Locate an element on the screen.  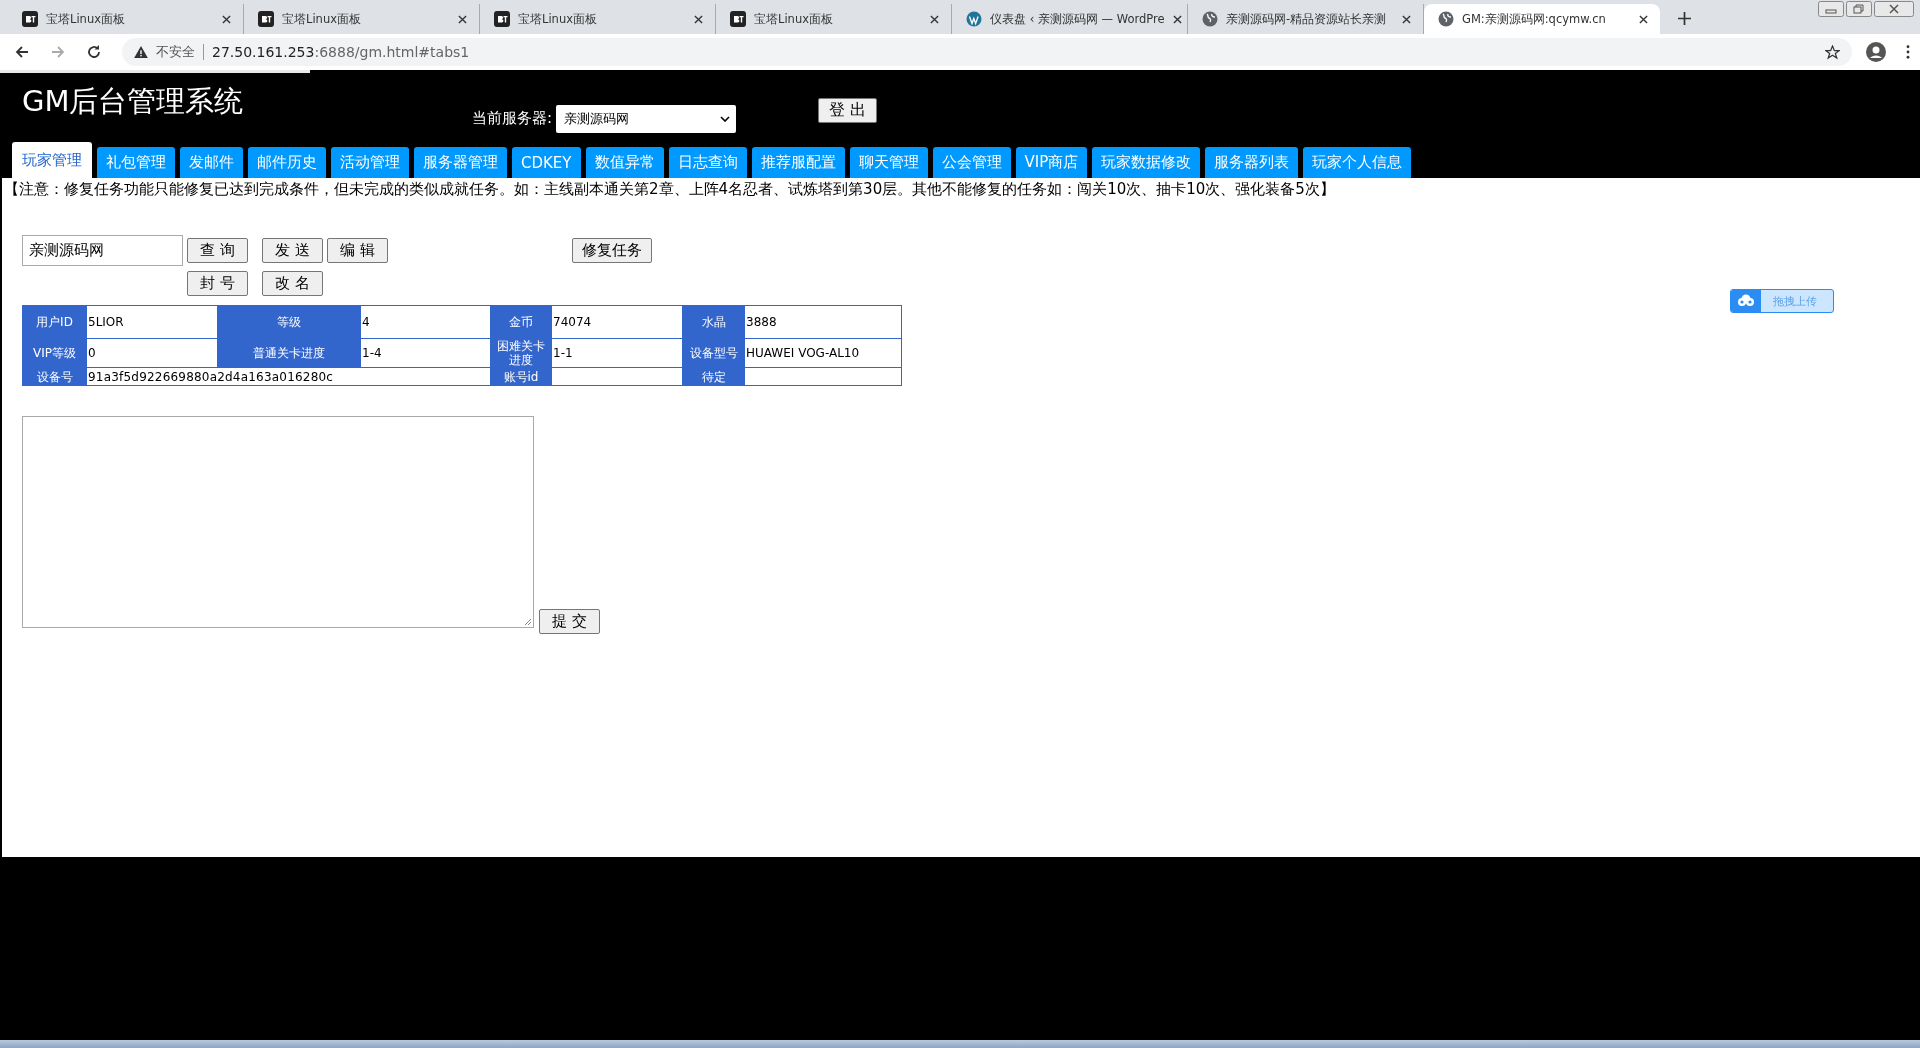
field-value-cell: HUAWEI VOG-AL10 is located at coordinates (823, 353).